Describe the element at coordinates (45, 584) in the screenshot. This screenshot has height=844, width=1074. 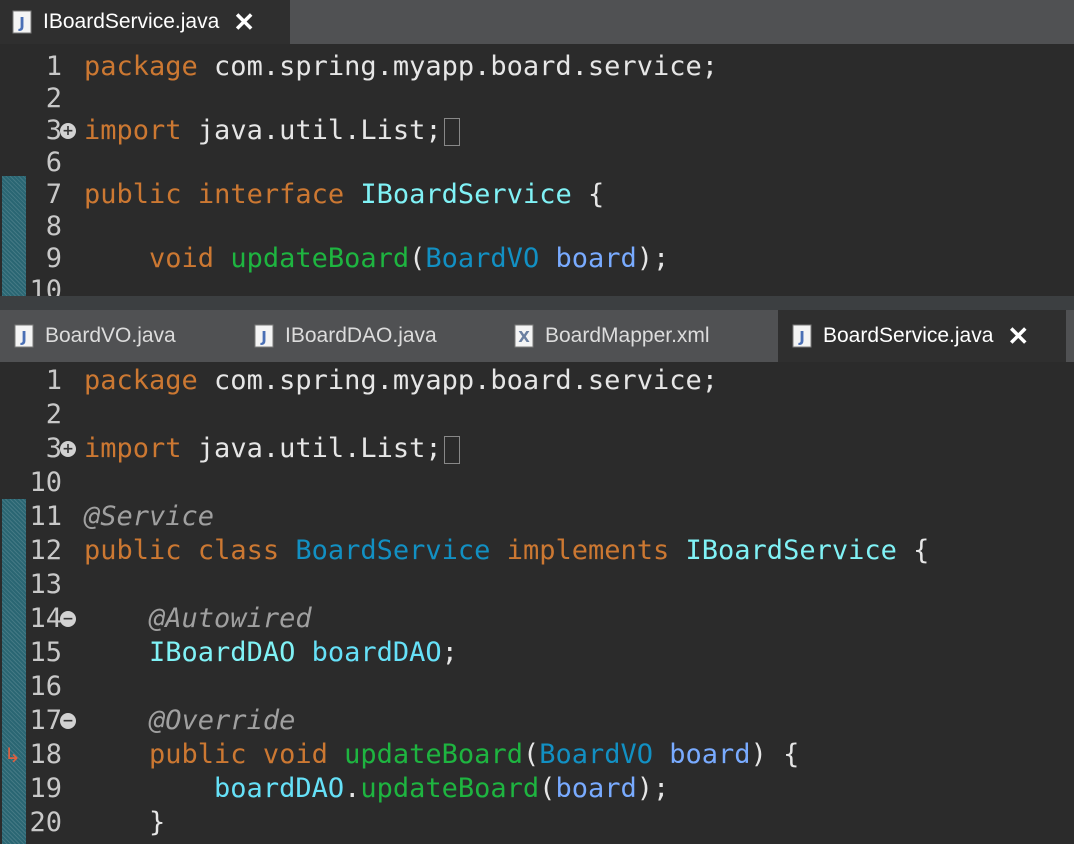
I see `line-number: 13` at that location.